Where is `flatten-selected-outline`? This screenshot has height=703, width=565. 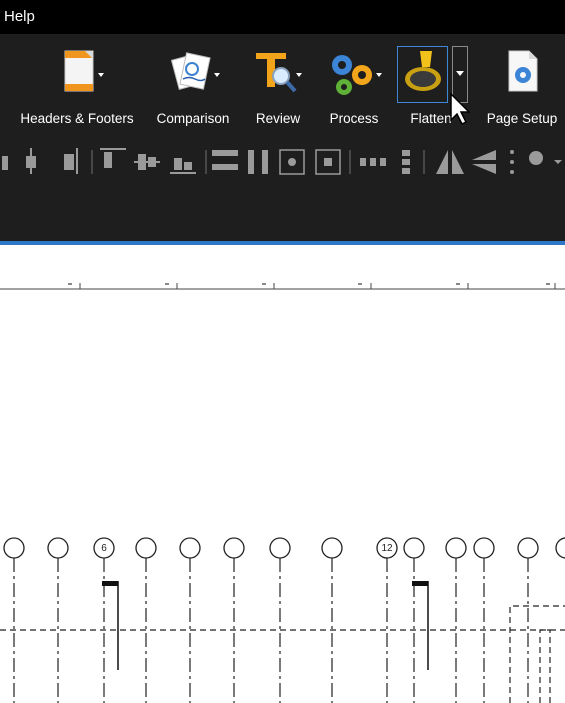 flatten-selected-outline is located at coordinates (422, 74).